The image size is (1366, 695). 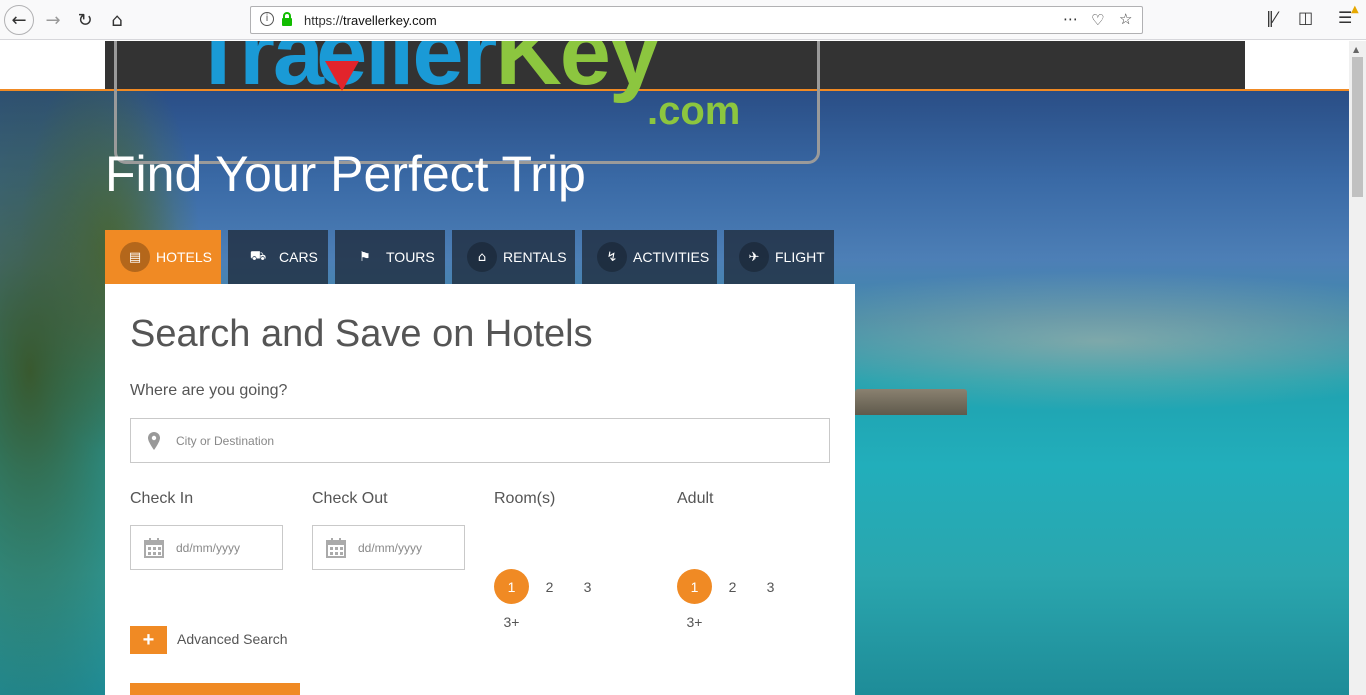 I want to click on tab-hotels: ▤ HOTELS, so click(x=163, y=257).